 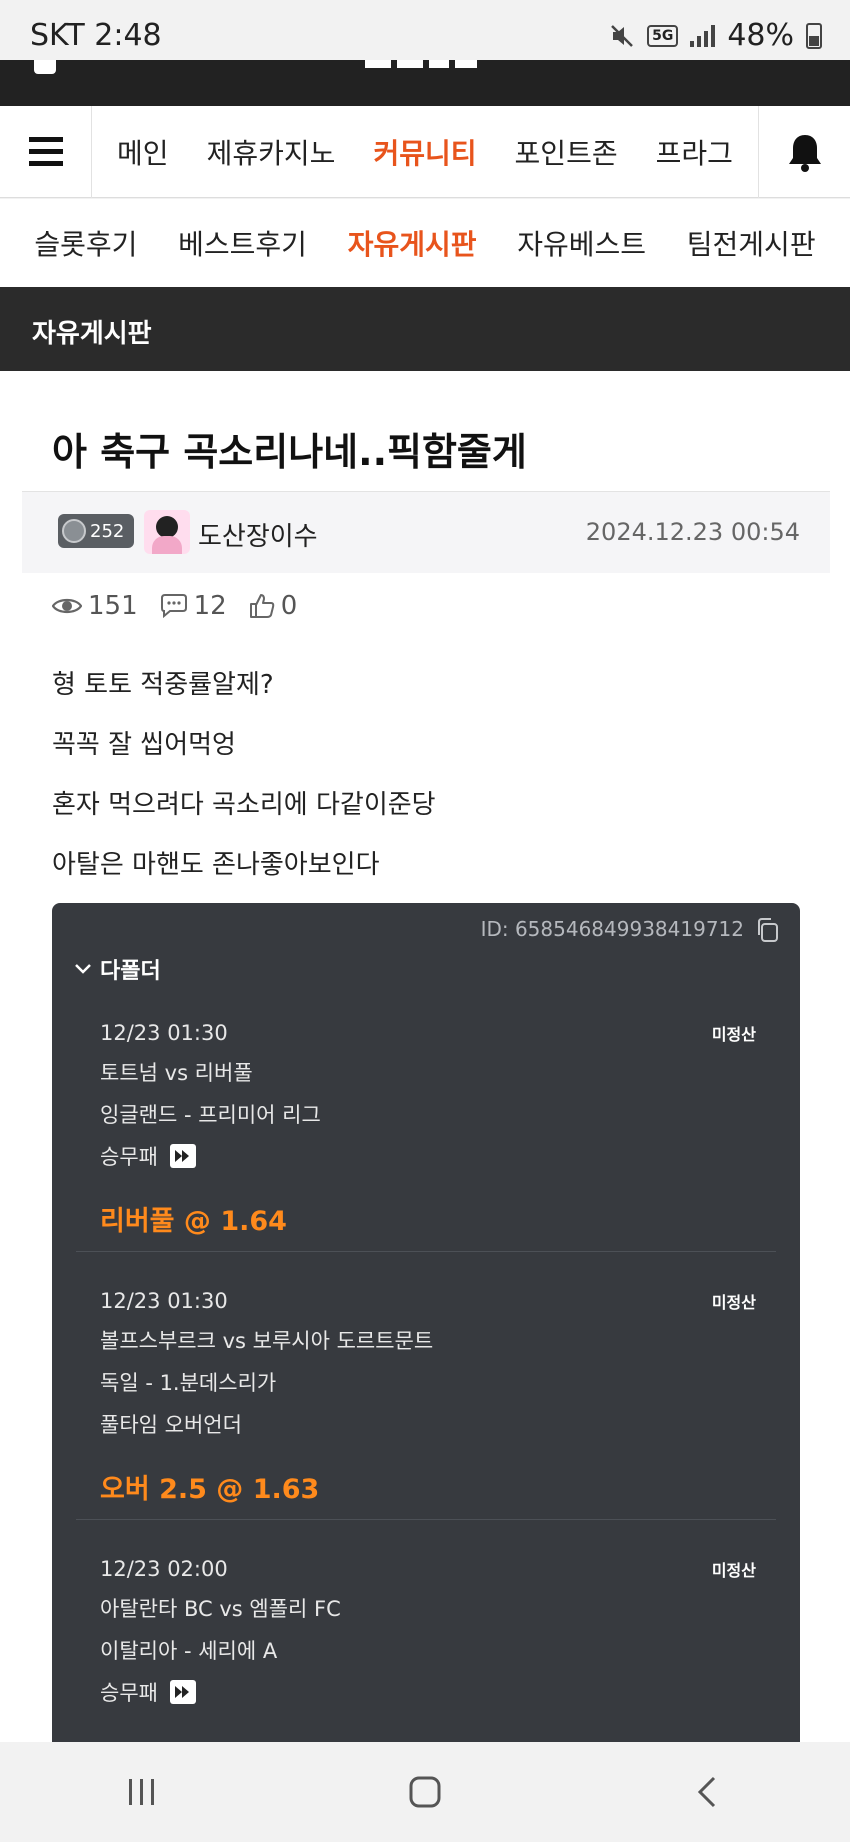 I want to click on site-logo, so click(x=425, y=80).